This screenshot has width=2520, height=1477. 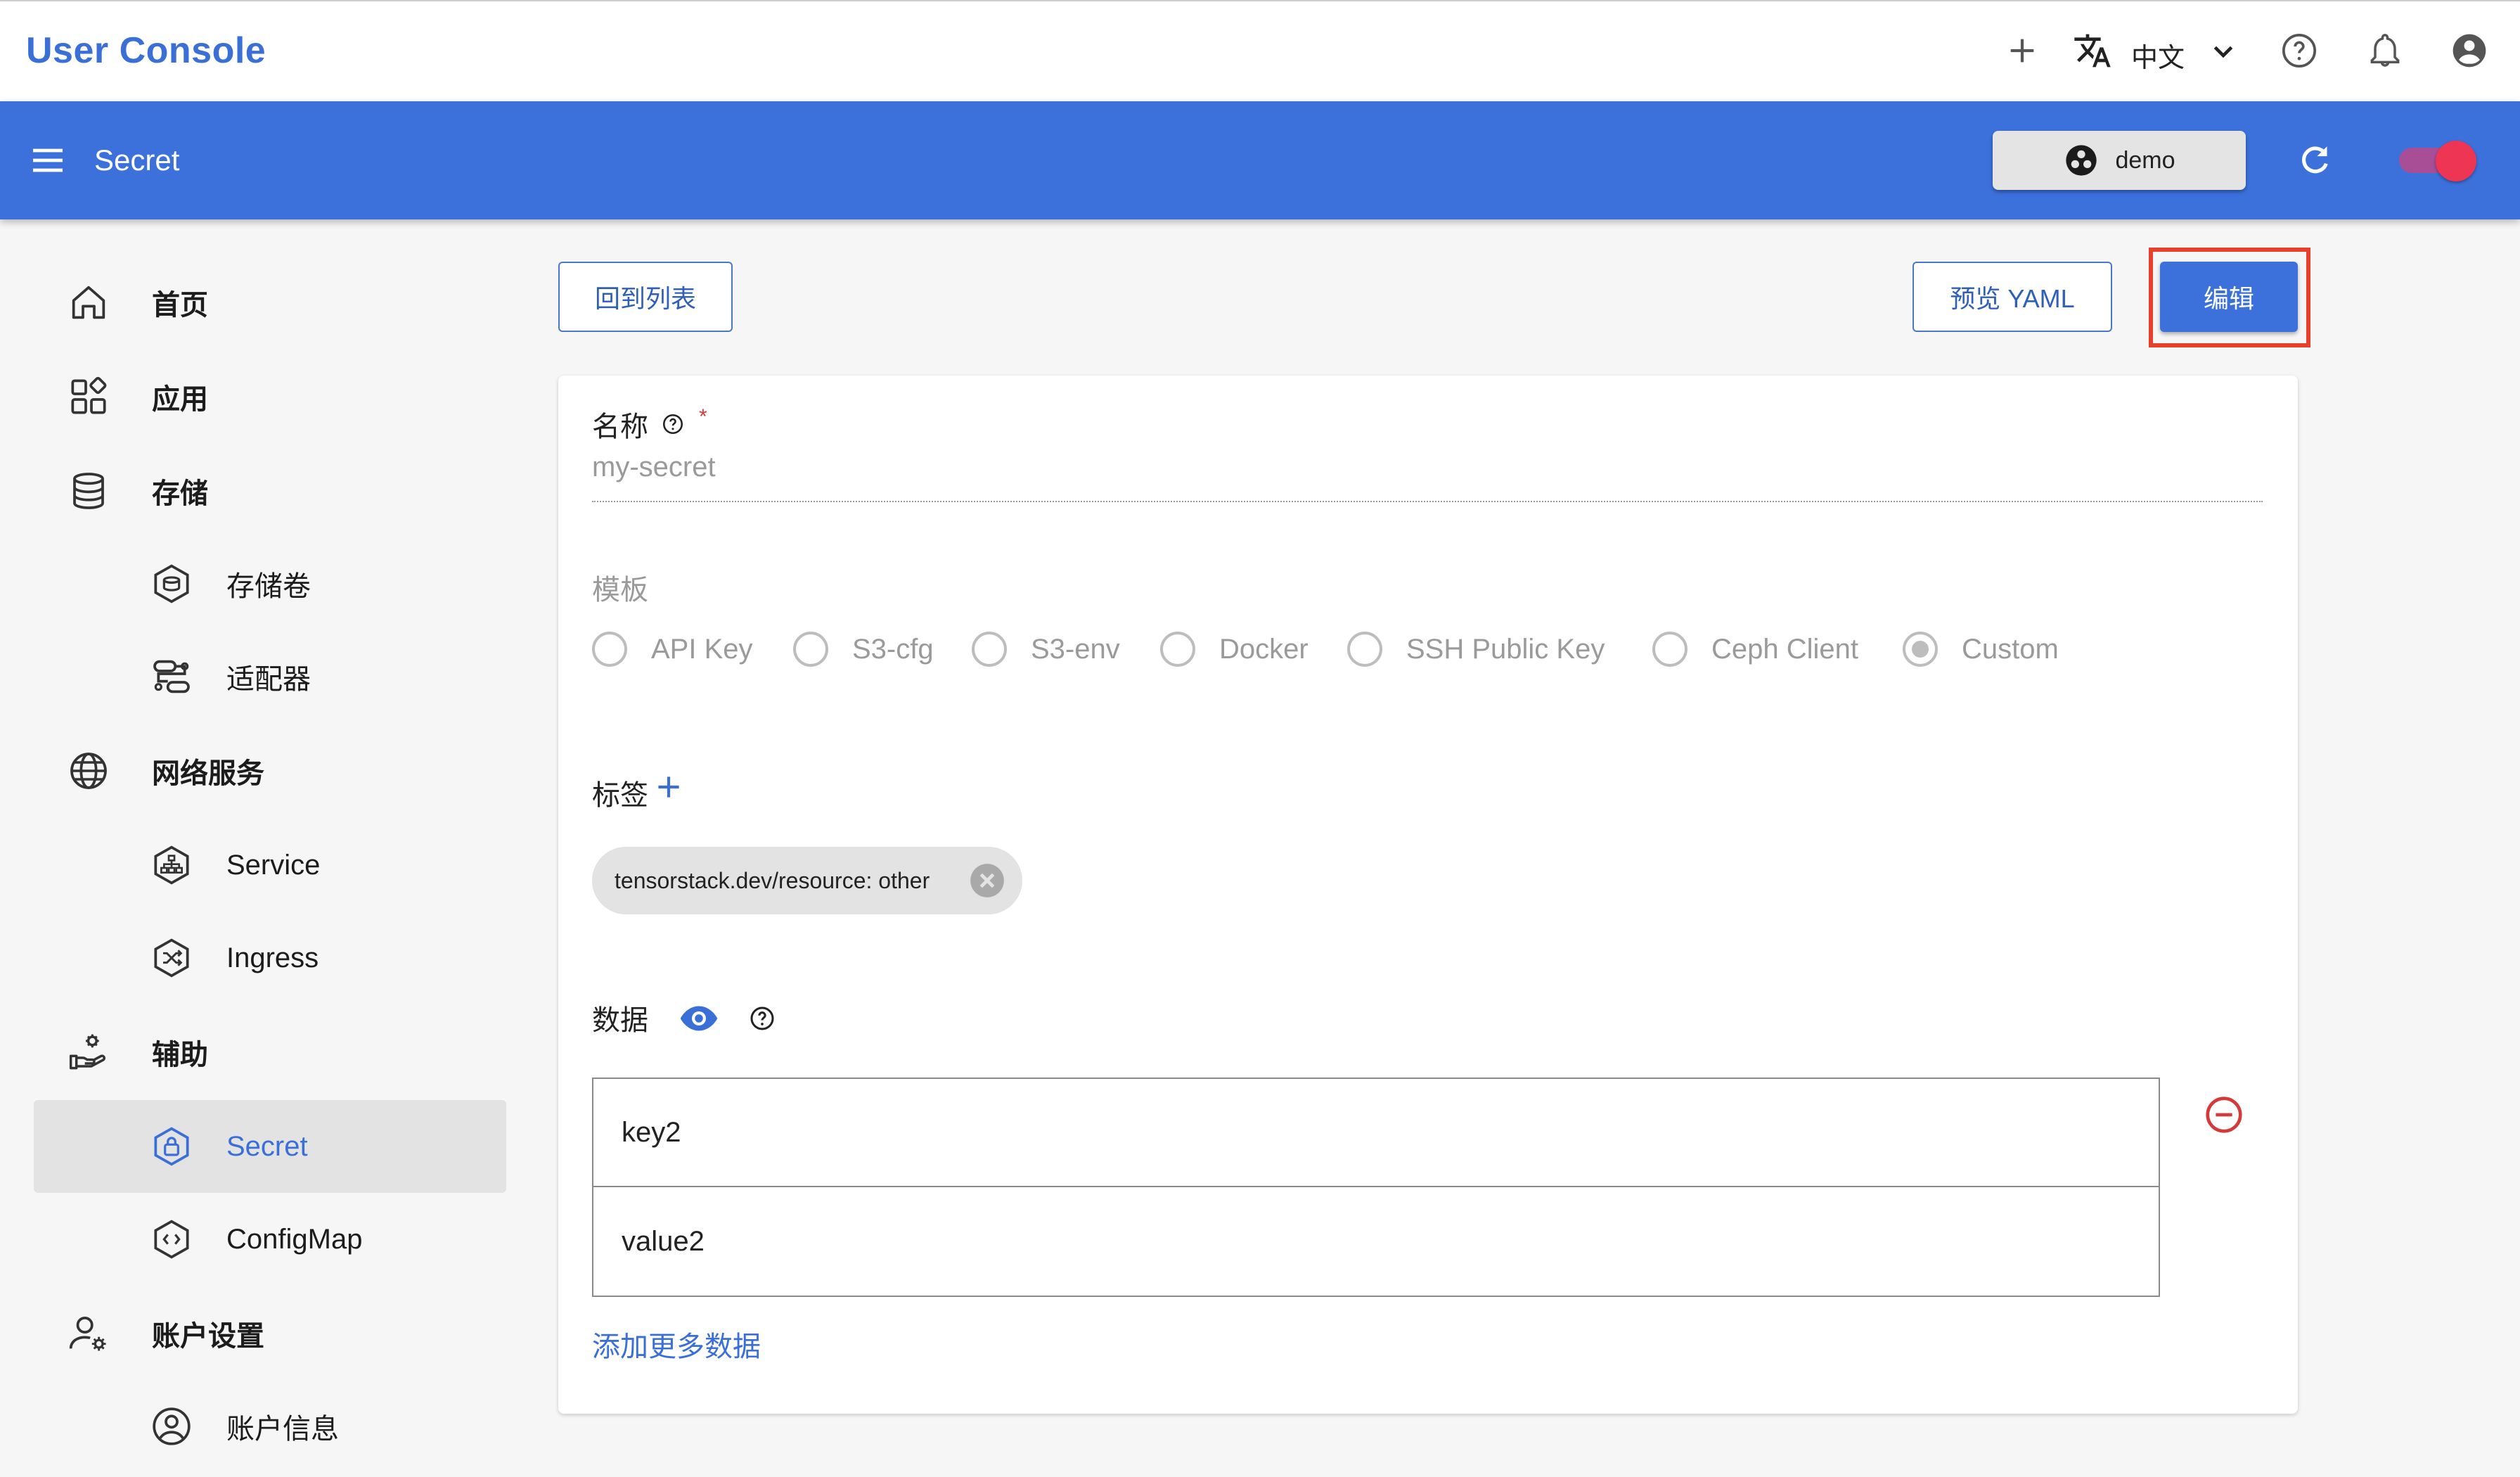 What do you see at coordinates (1785, 649) in the screenshot?
I see `radio-label: Ceph Client` at bounding box center [1785, 649].